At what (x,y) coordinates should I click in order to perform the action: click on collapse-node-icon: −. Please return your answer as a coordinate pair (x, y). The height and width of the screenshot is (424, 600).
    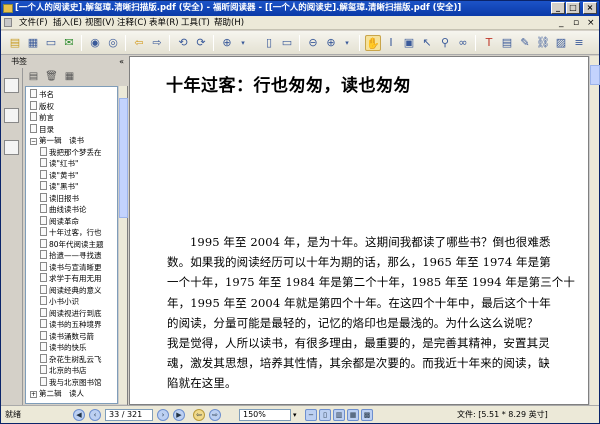
    Looking at the image, I should click on (33, 141).